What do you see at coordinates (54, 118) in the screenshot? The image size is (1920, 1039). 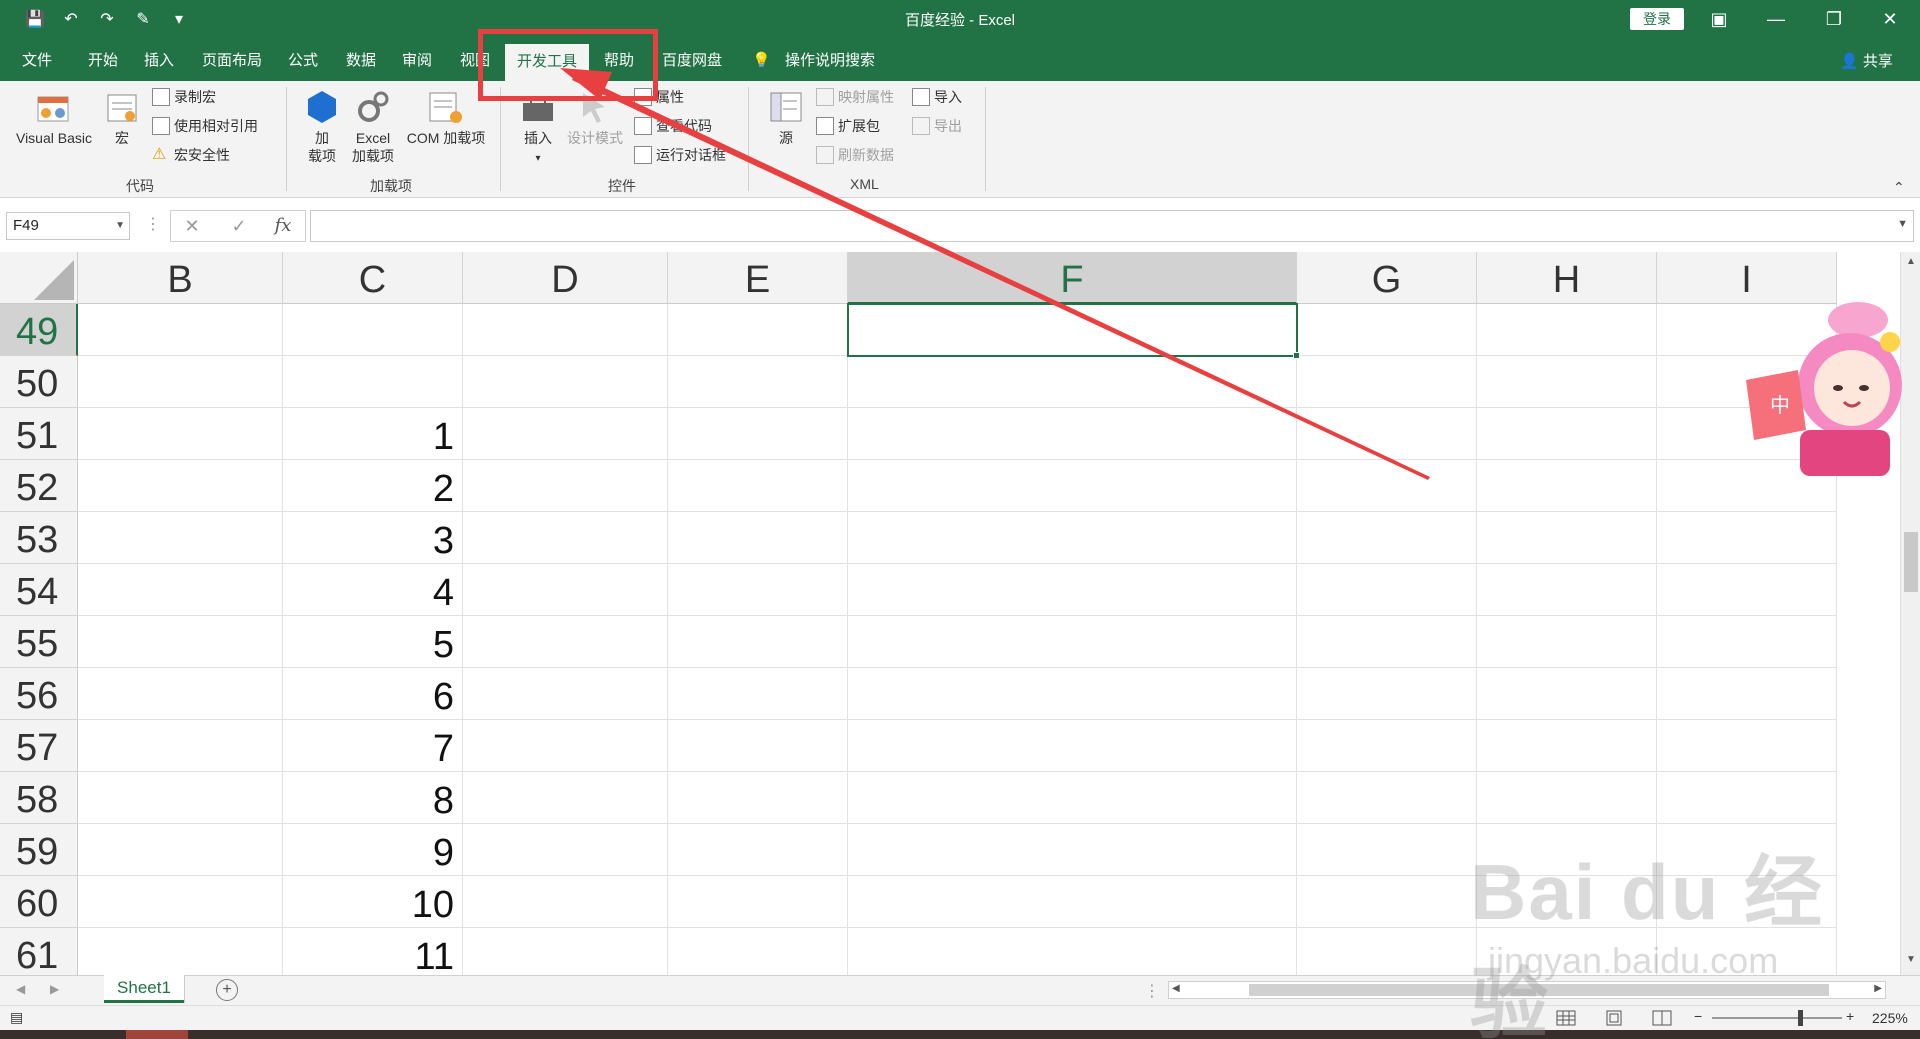 I see `visual-basic-button: Visual Basic` at bounding box center [54, 118].